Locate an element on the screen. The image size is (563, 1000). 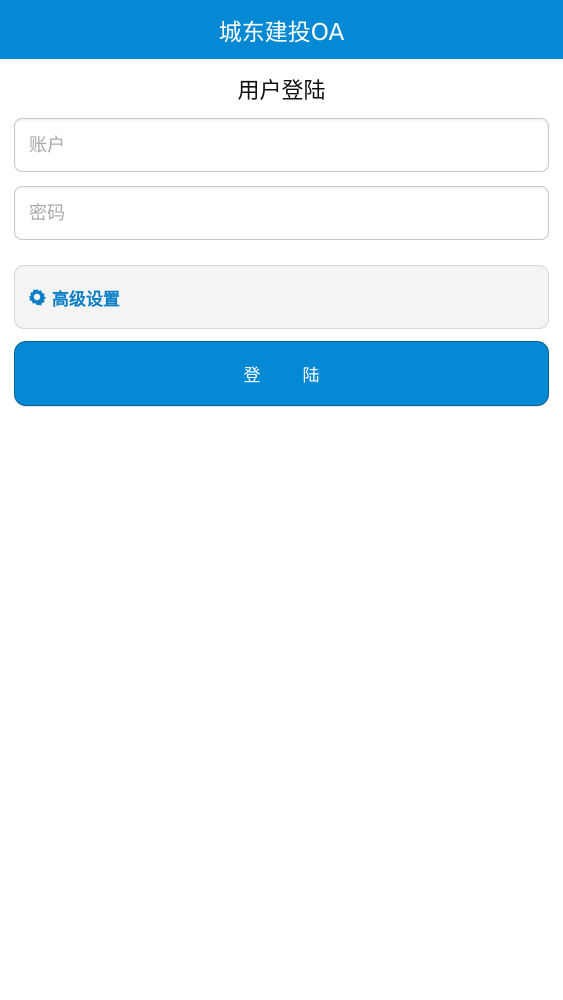
password-field-wrapper is located at coordinates (281, 213).